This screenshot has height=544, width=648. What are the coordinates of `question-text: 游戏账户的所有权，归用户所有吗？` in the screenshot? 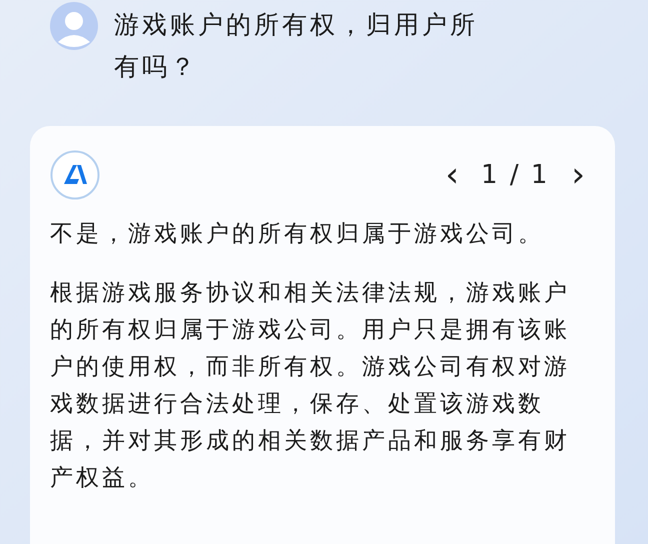 It's located at (296, 46).